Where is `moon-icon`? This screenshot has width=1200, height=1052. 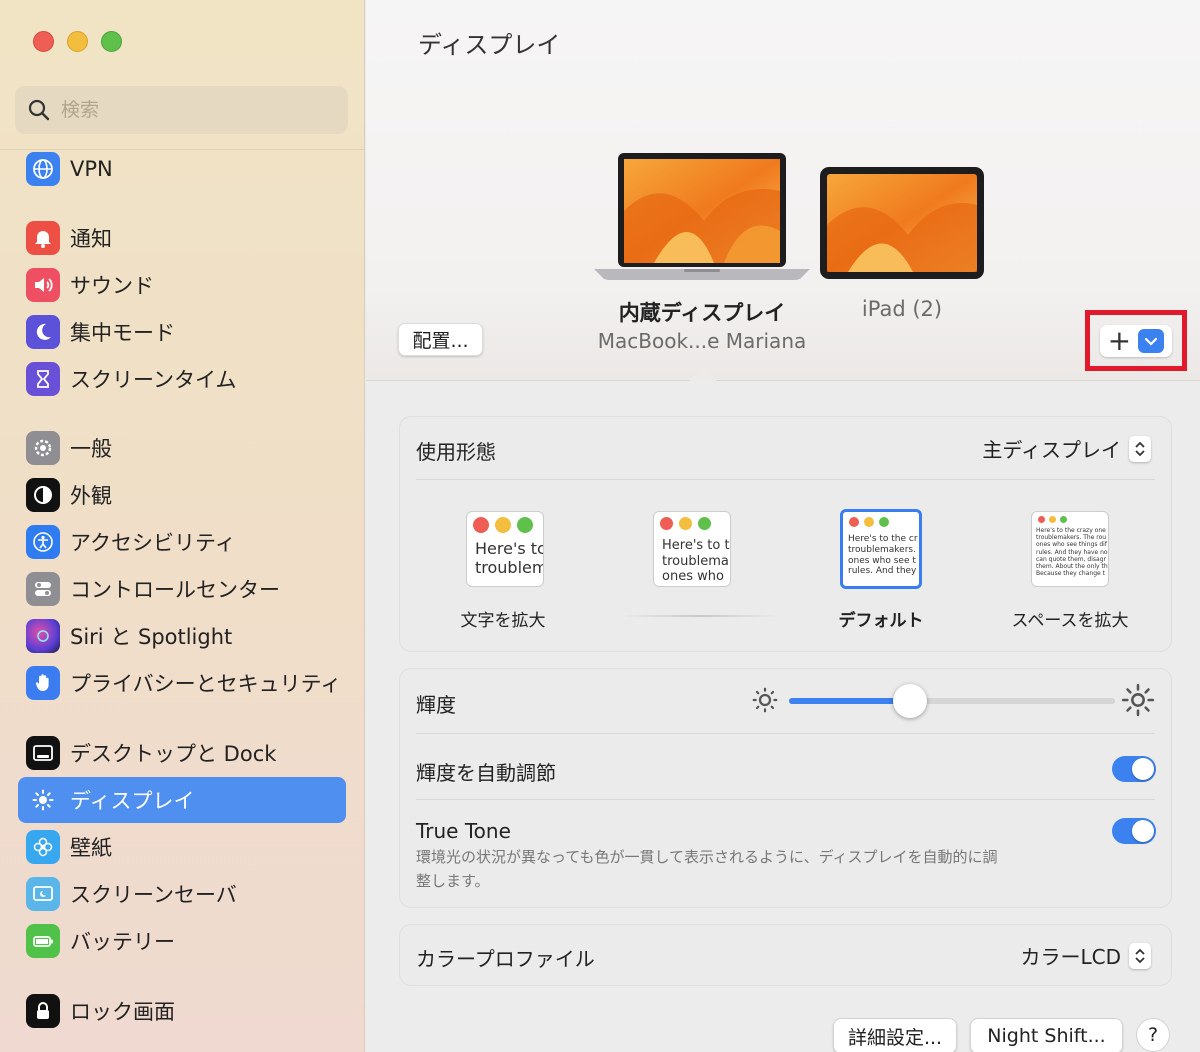 moon-icon is located at coordinates (43, 332).